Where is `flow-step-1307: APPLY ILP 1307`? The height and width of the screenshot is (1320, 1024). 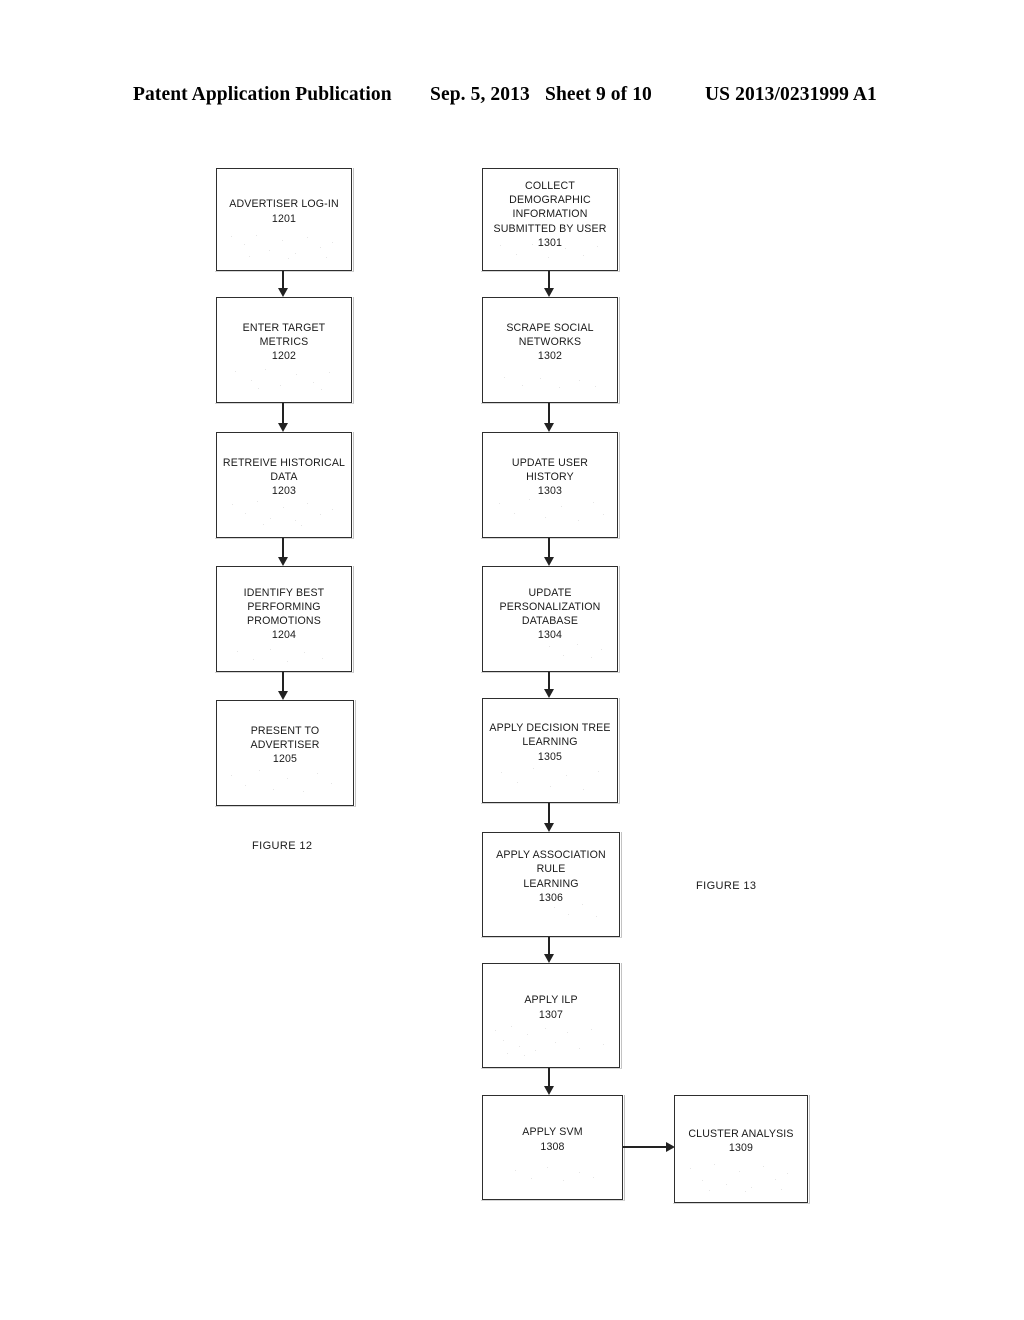 flow-step-1307: APPLY ILP 1307 is located at coordinates (551, 1016).